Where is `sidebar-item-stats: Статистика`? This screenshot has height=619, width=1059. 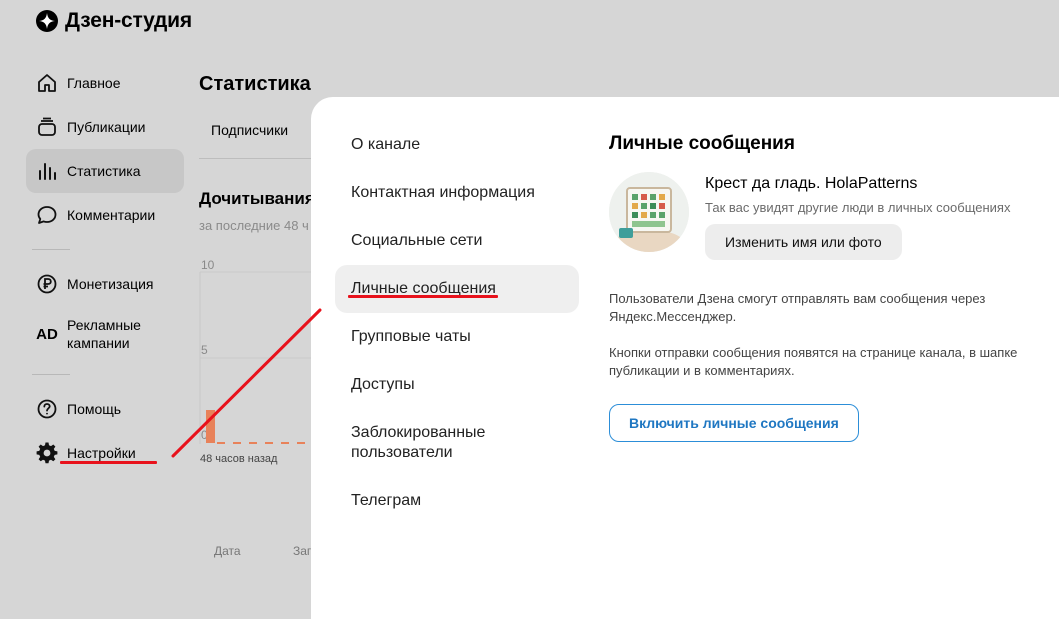 sidebar-item-stats: Статистика is located at coordinates (105, 171).